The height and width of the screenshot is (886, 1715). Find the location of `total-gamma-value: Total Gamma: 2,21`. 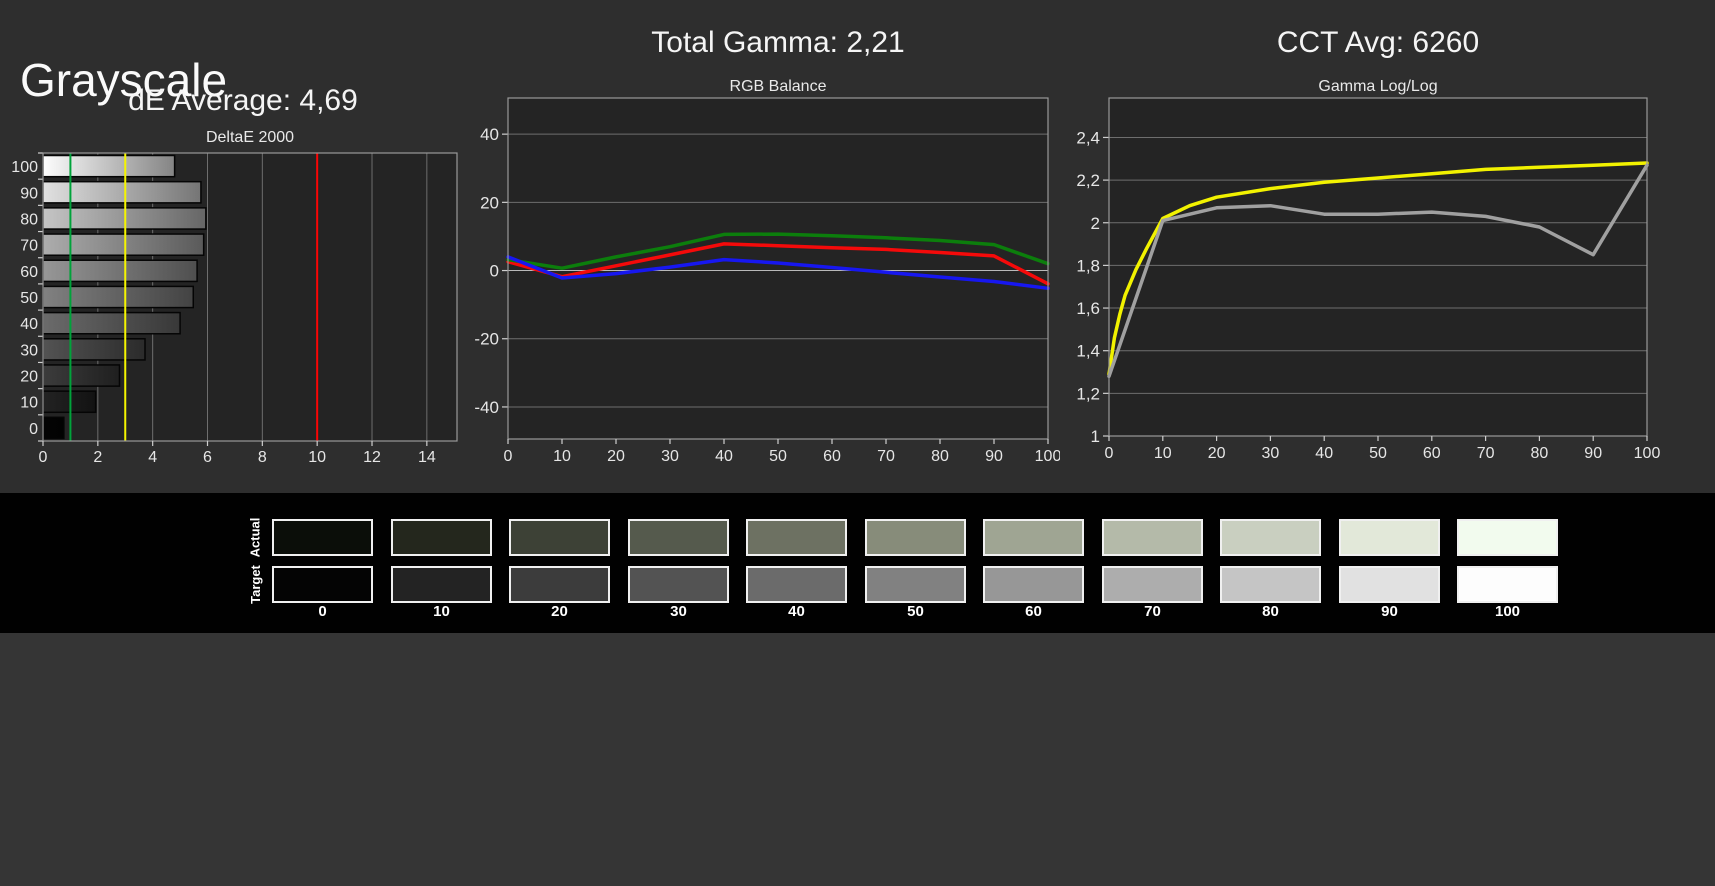

total-gamma-value: Total Gamma: 2,21 is located at coordinates (778, 42).